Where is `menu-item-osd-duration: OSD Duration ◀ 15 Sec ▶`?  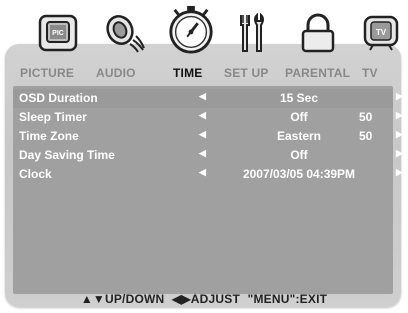
menu-item-osd-duration: OSD Duration ◀ 15 Sec ▶ is located at coordinates (208, 98).